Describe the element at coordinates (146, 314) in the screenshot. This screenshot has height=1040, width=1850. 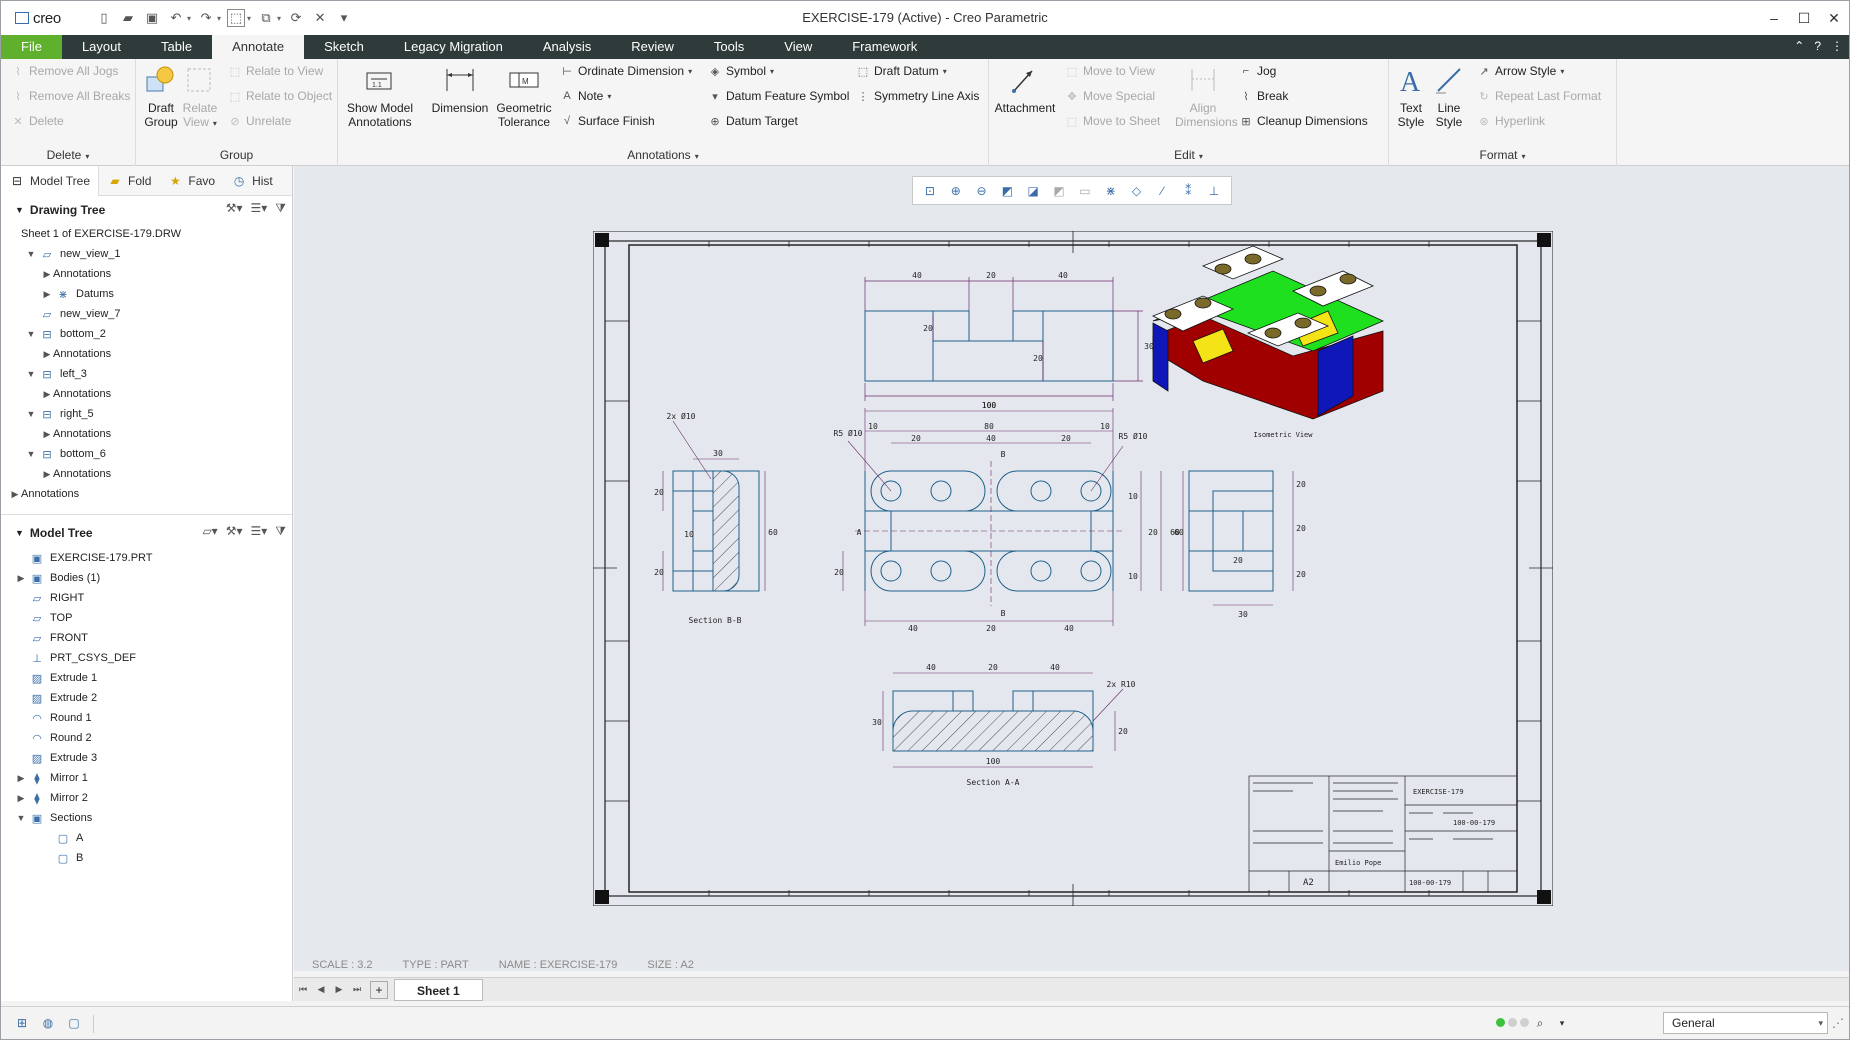
I see `drawing-tree-item: ▱ new_view_7` at that location.